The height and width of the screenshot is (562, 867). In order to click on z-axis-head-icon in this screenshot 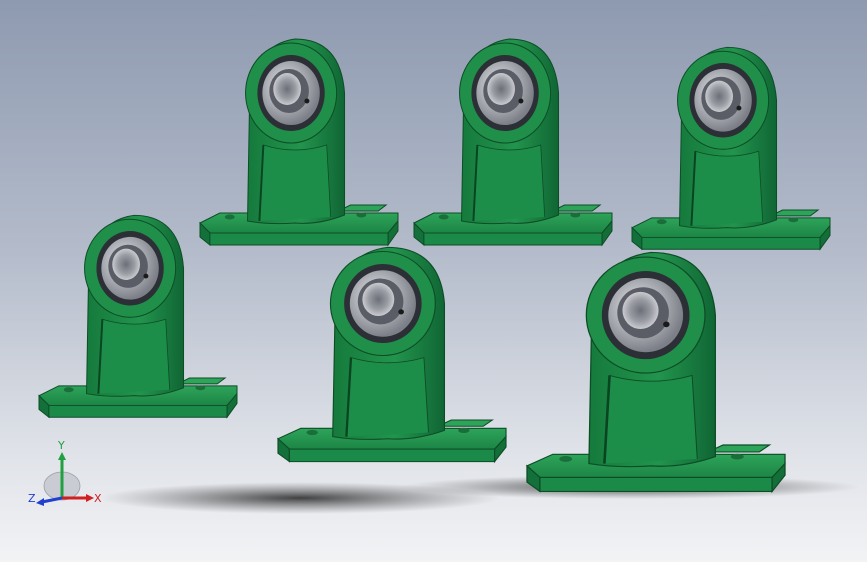, I will do `click(40, 502)`.